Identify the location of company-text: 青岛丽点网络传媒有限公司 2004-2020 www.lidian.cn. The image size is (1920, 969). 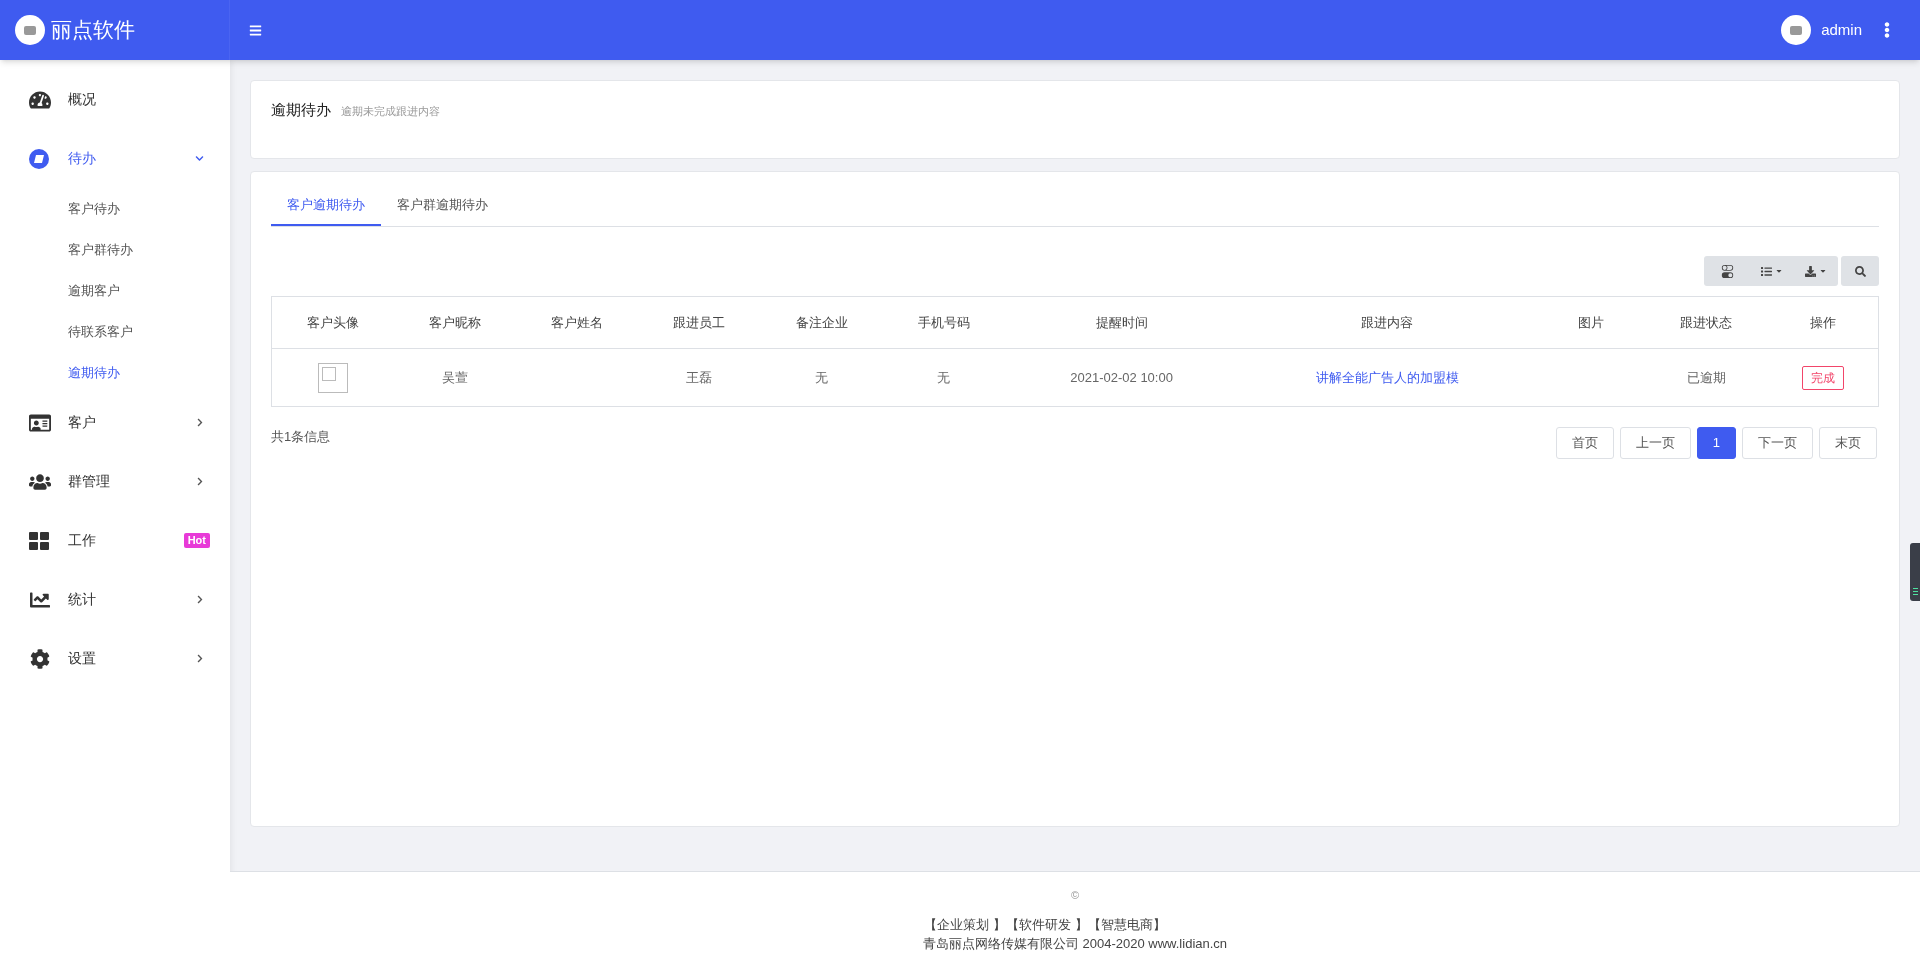
(1075, 944).